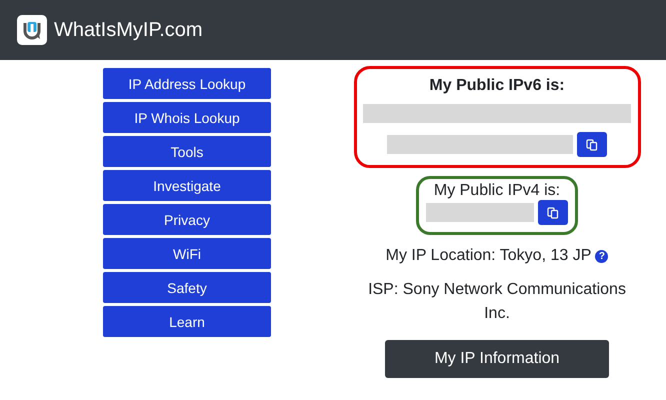  What do you see at coordinates (187, 253) in the screenshot?
I see `nav-button: WiFi` at bounding box center [187, 253].